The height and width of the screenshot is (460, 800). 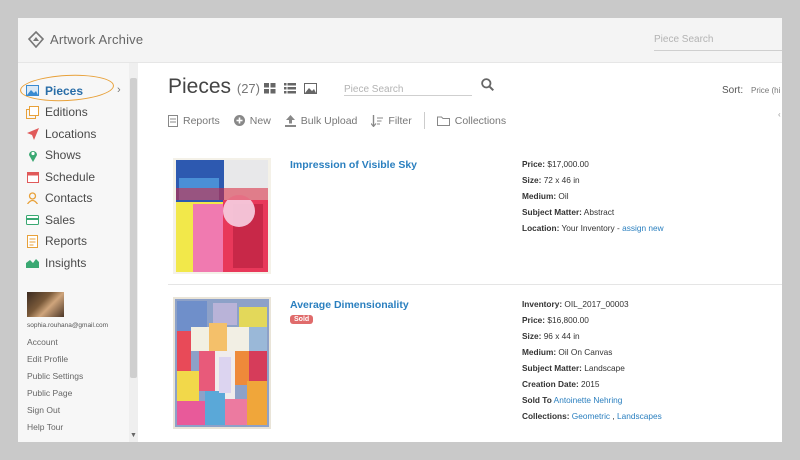 I want to click on piece-search-input, so click(x=408, y=89).